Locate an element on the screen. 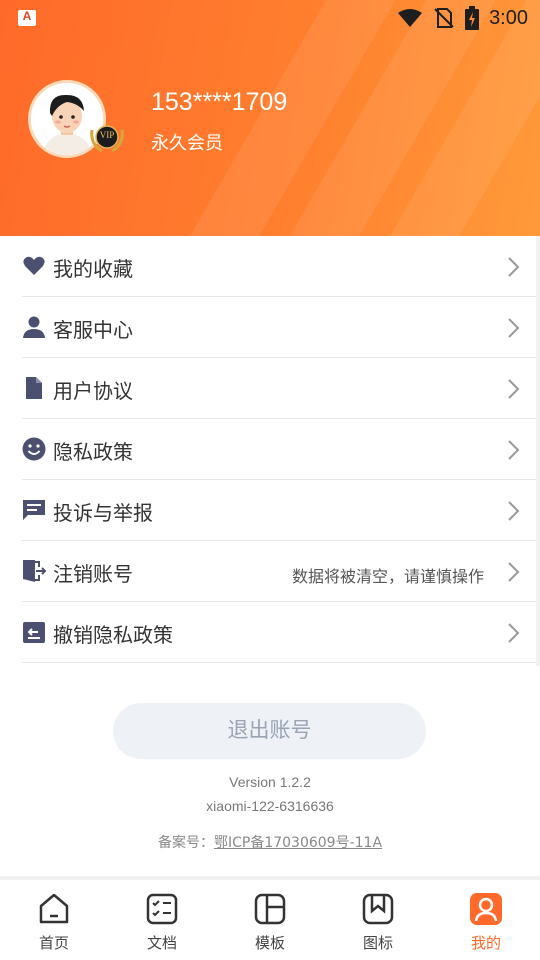 Image resolution: width=540 pixels, height=960 pixels. bottom-tab-bar: 首页 文档 模板 图标 我的 is located at coordinates (270, 918).